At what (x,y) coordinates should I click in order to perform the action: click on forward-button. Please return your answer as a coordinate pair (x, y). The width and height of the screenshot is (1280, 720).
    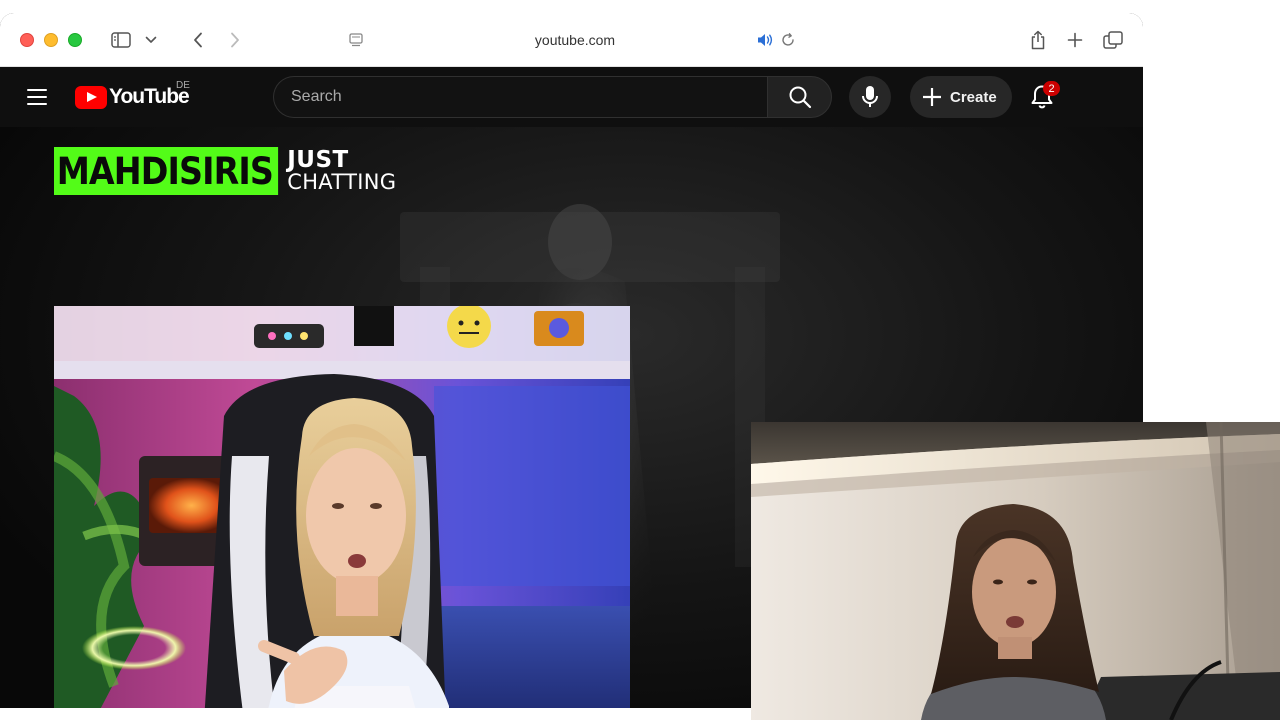
    Looking at the image, I should click on (235, 40).